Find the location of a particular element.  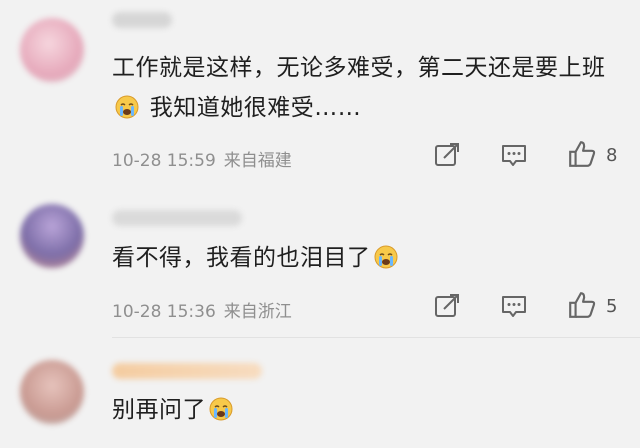

comment-meta: 10-28 15:59 来自福建 is located at coordinates (202, 158).